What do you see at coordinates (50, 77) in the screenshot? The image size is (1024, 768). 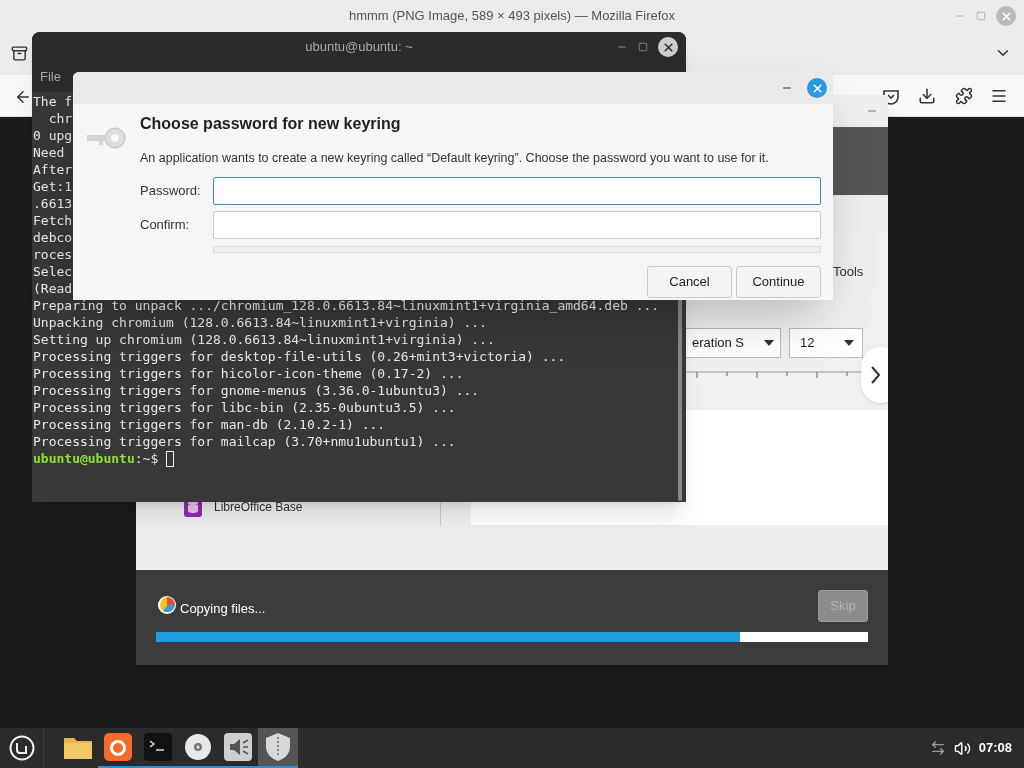 I see `menu-item: File` at bounding box center [50, 77].